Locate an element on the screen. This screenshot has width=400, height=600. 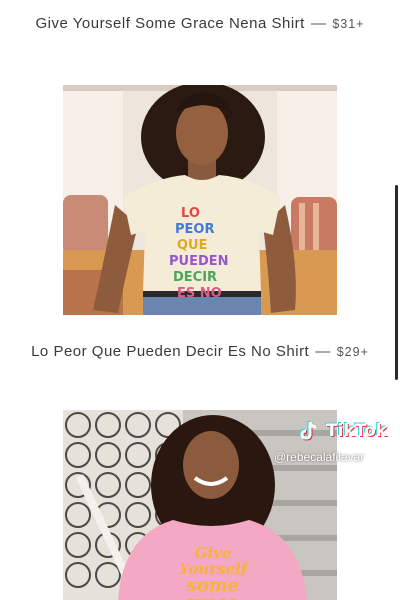
product-title: Give Yourself Some Grace Nena Shirt is located at coordinates (170, 23).